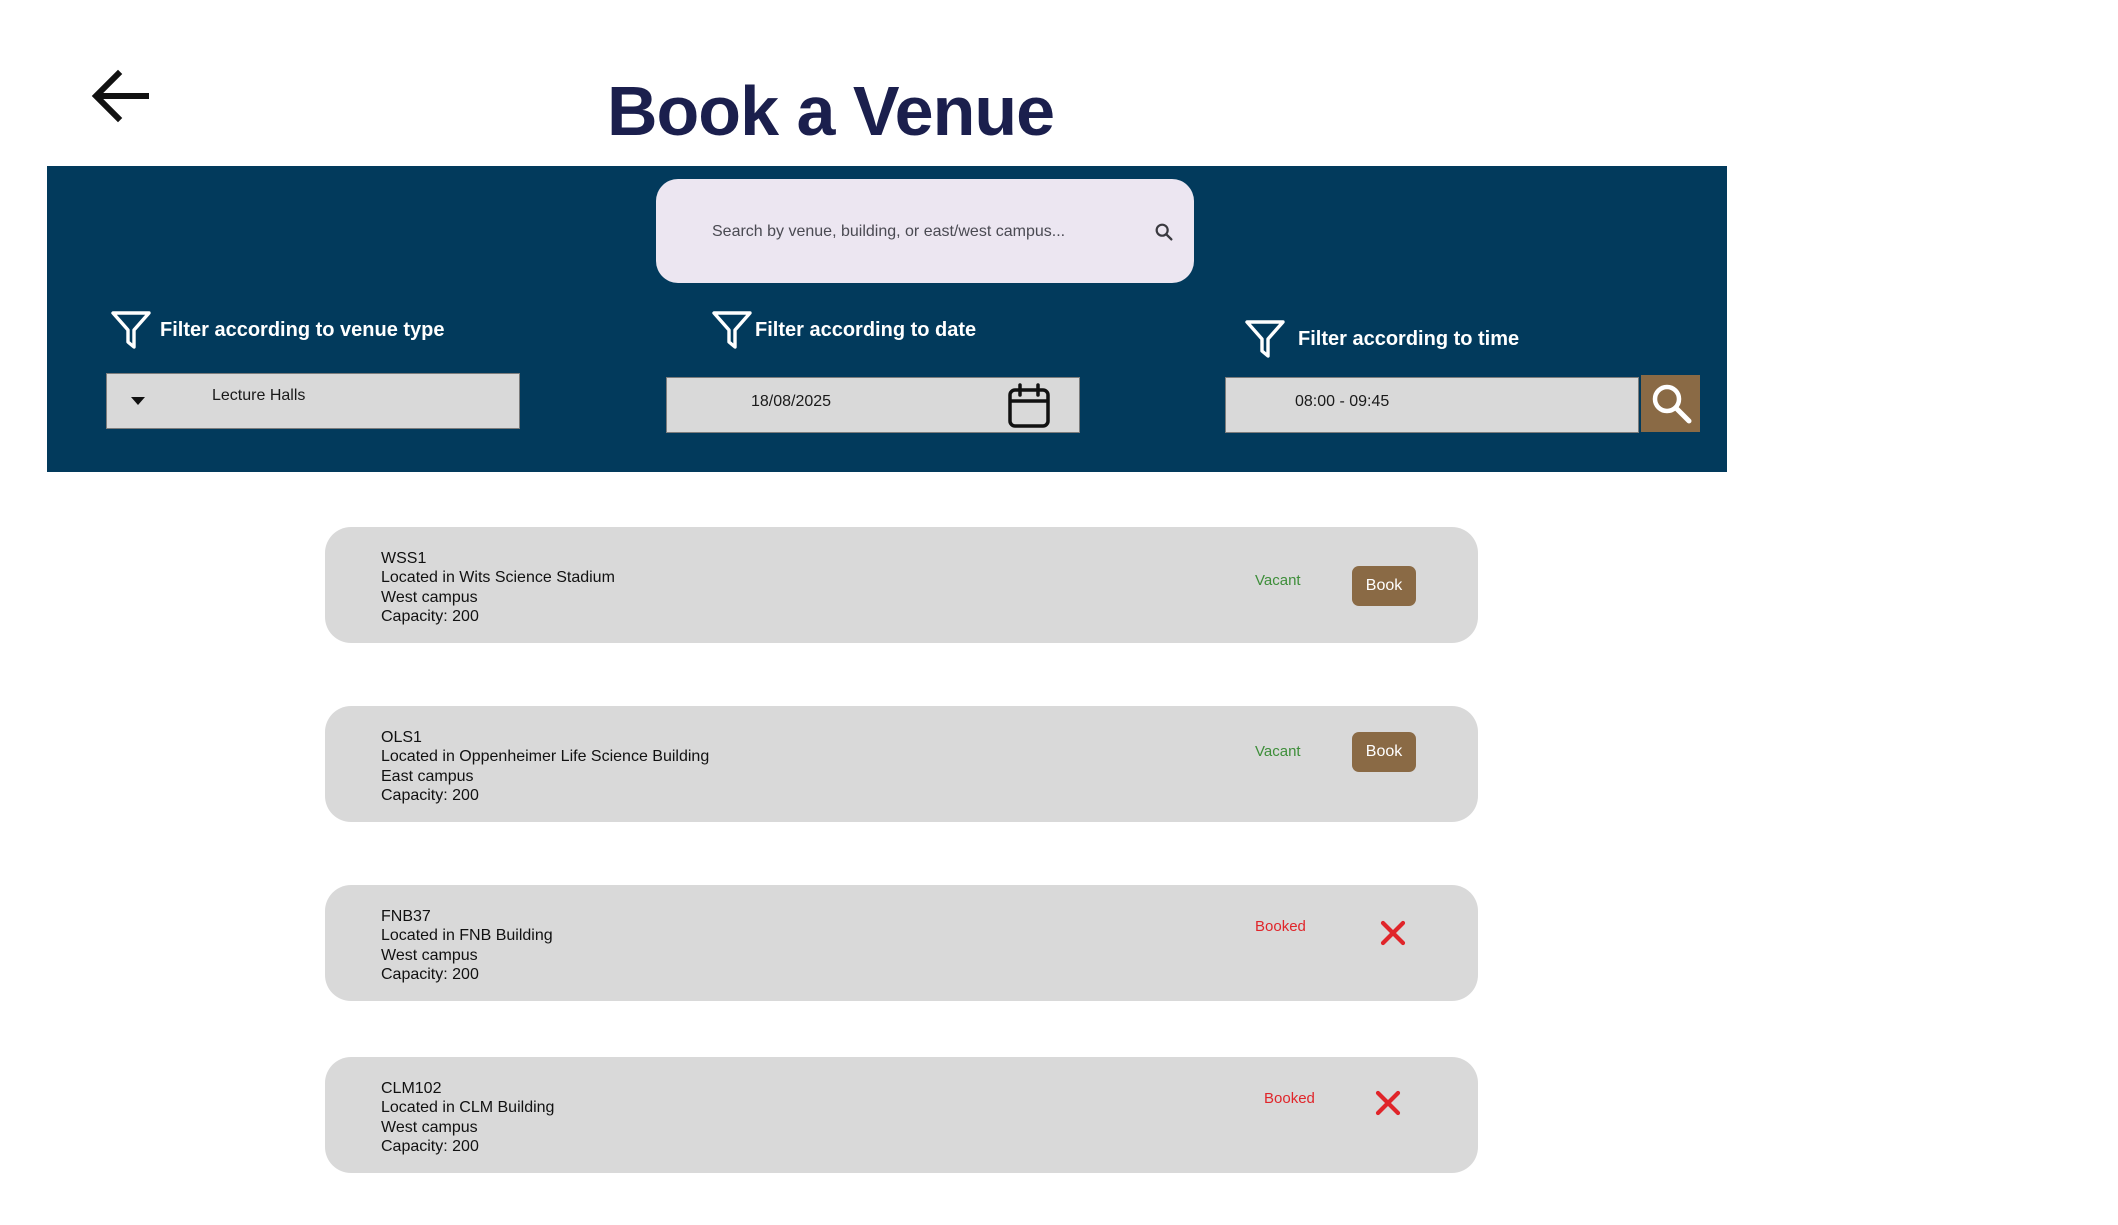  What do you see at coordinates (467, 936) in the screenshot?
I see `venue-location: Located in FNB Building` at bounding box center [467, 936].